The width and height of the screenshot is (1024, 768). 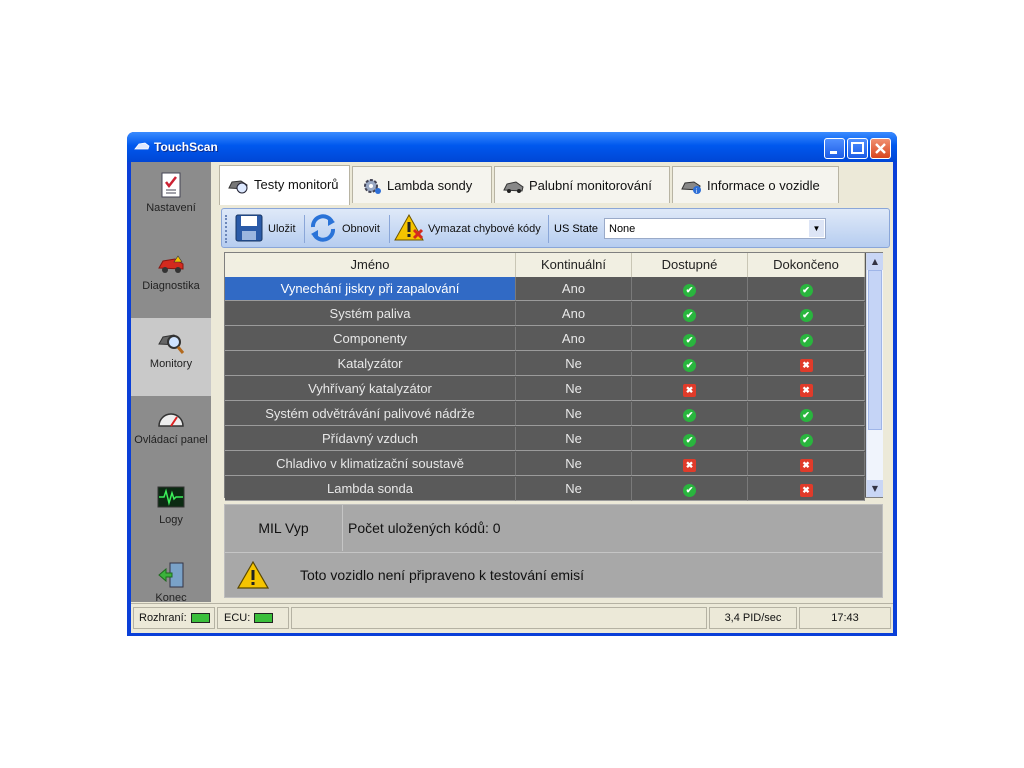 I want to click on toolbar-grip, so click(x=227, y=229).